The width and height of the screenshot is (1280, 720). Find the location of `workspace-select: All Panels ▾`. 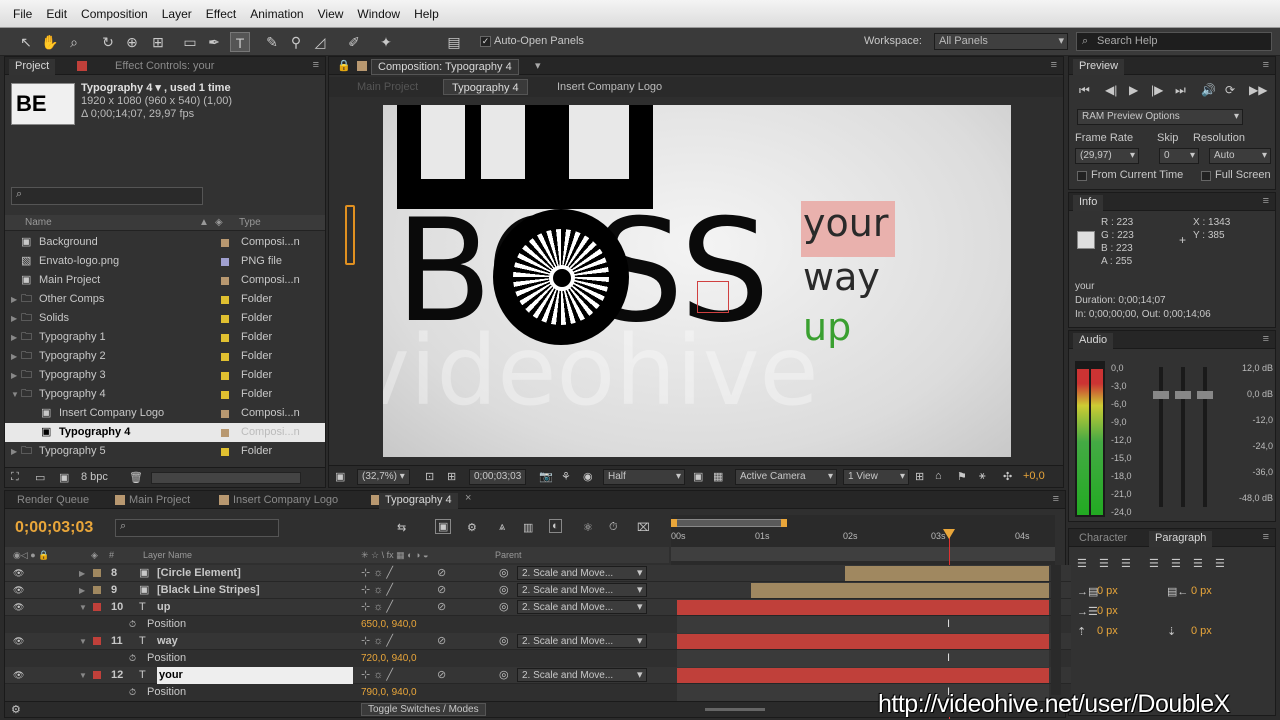

workspace-select: All Panels ▾ is located at coordinates (1001, 41).